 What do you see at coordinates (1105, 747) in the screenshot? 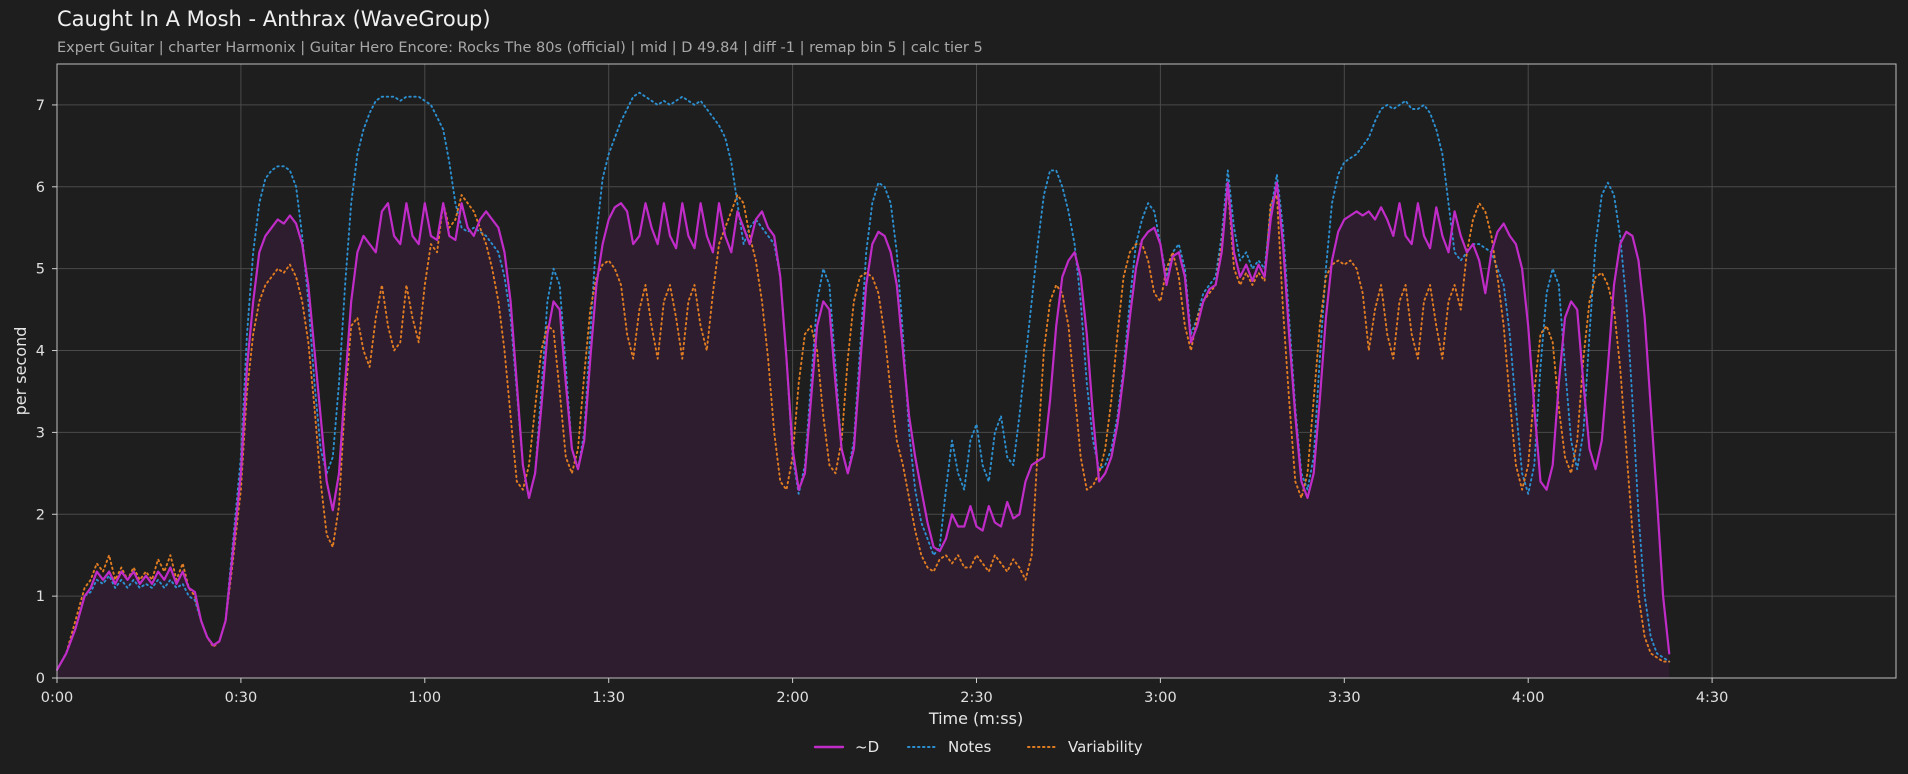
I see `legend-label: Variability` at bounding box center [1105, 747].